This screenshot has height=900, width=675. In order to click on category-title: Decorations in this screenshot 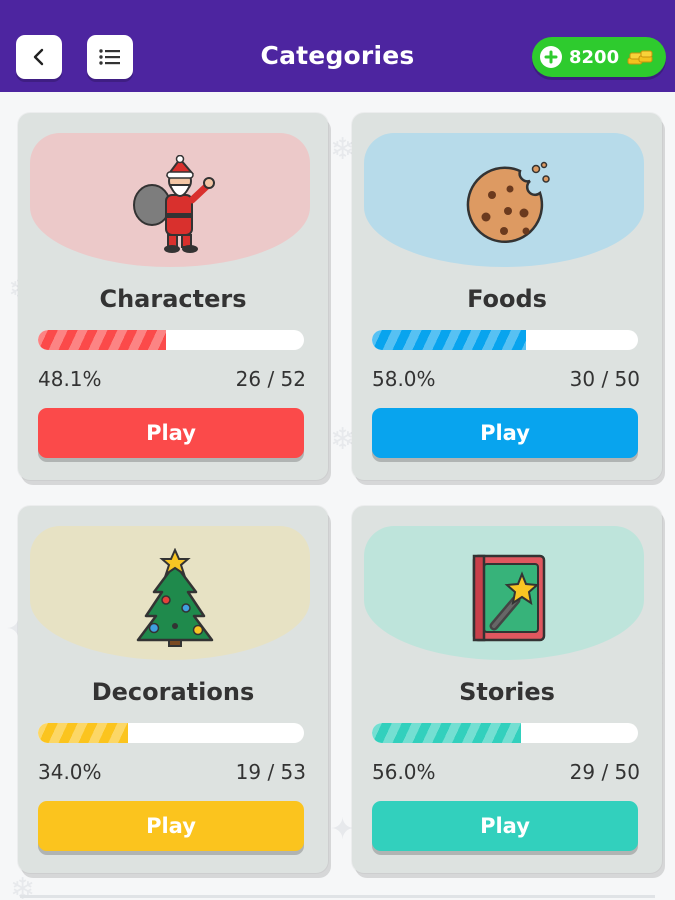, I will do `click(173, 692)`.